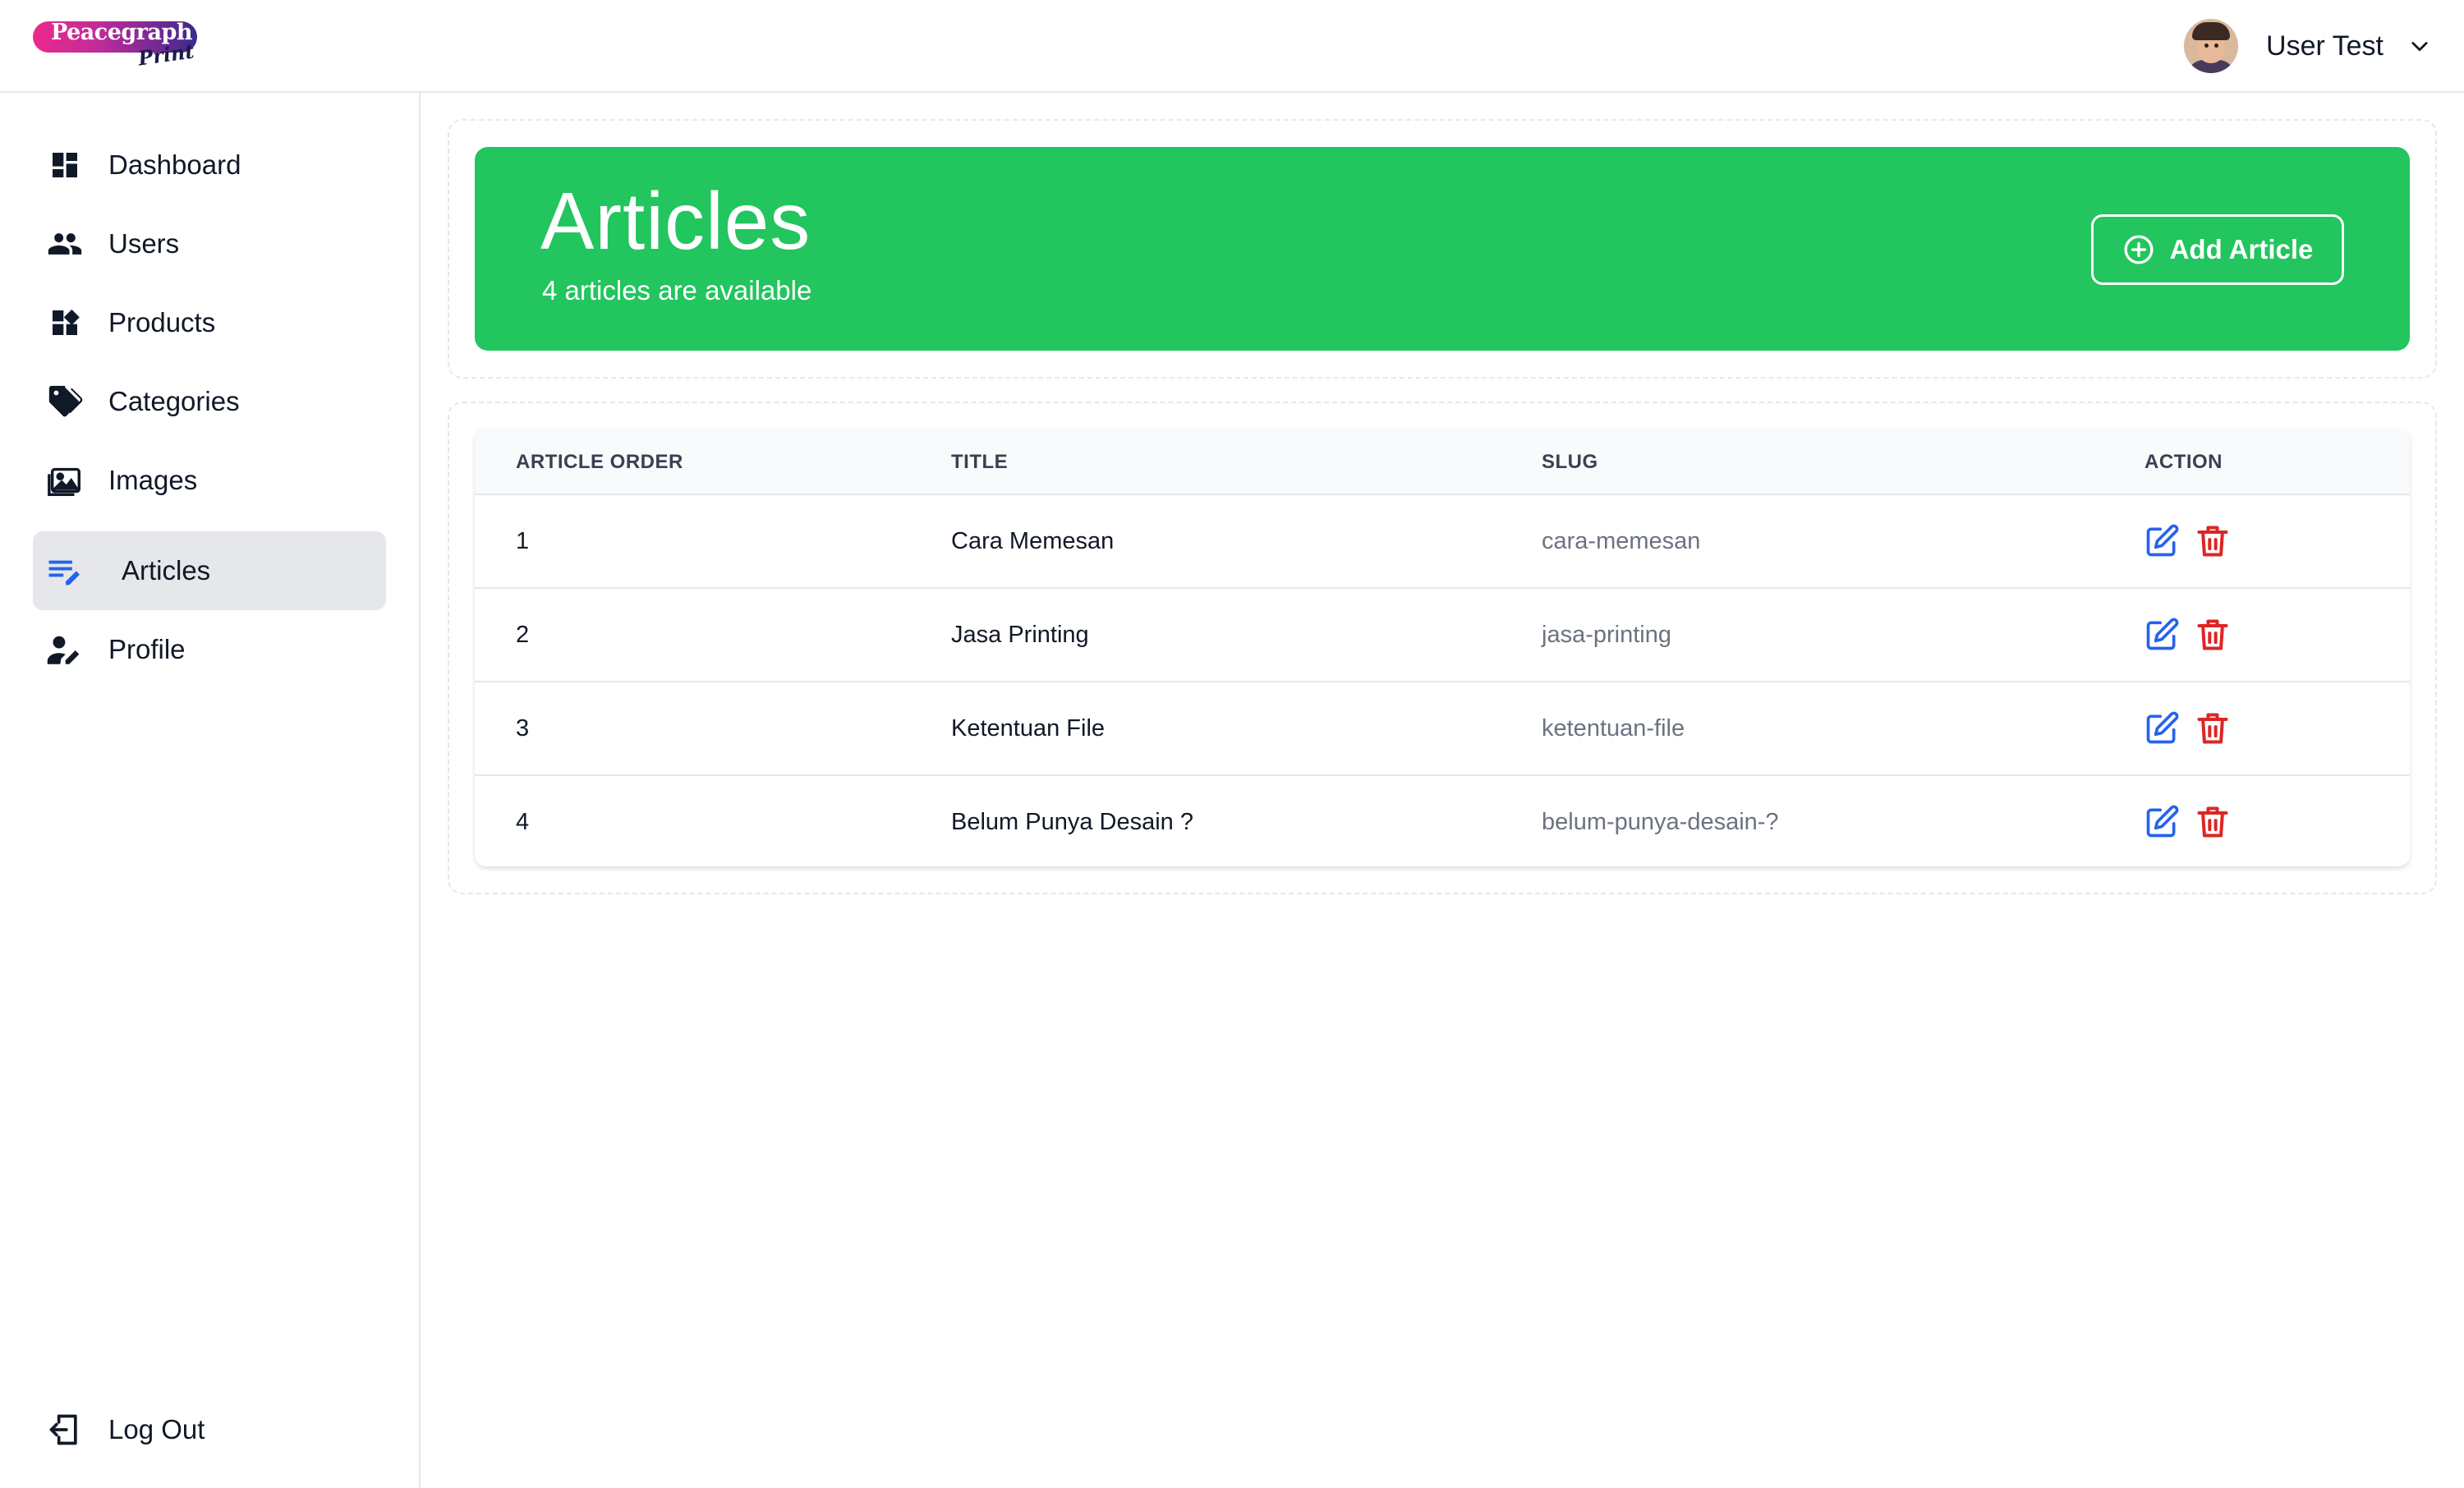  I want to click on sidebar-item-label: Articles, so click(166, 570).